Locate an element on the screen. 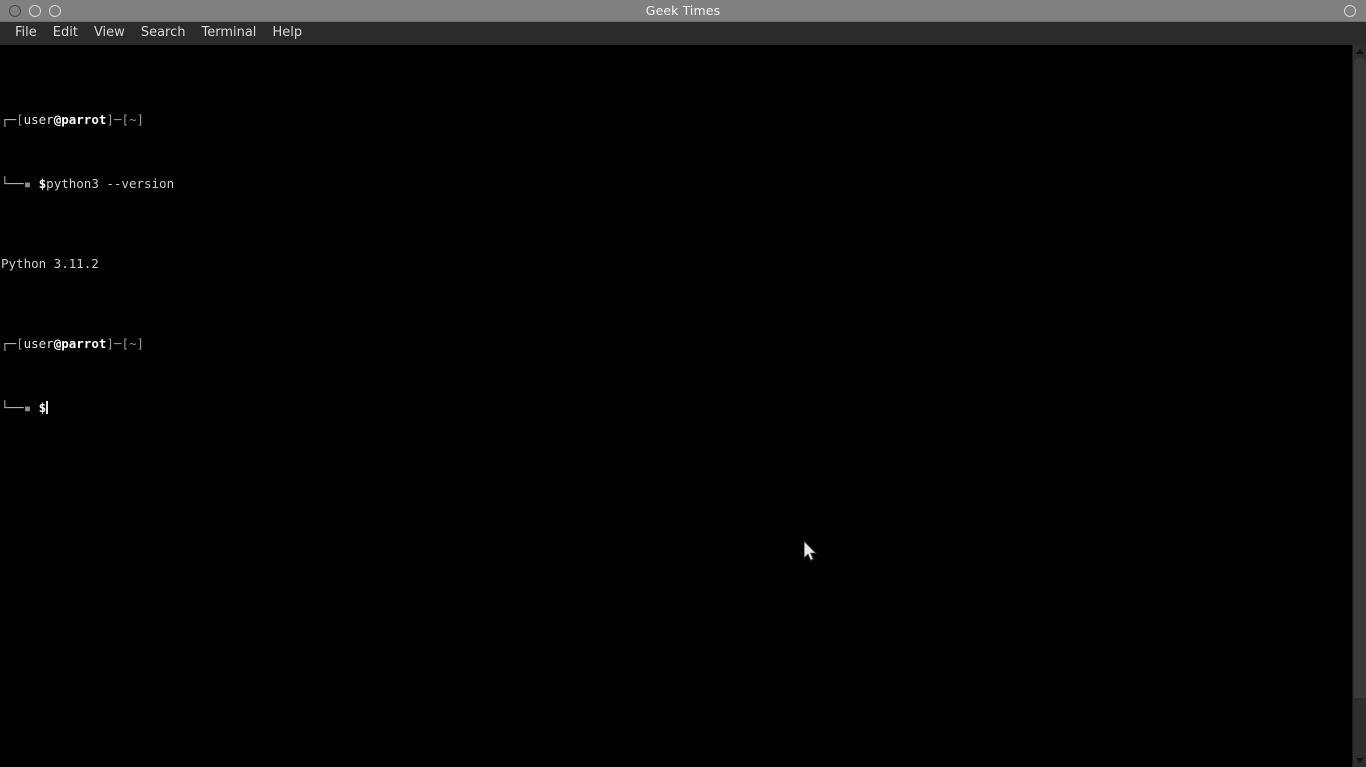 The height and width of the screenshot is (767, 1366). prompt-bracket-close-3: ] is located at coordinates (110, 343).